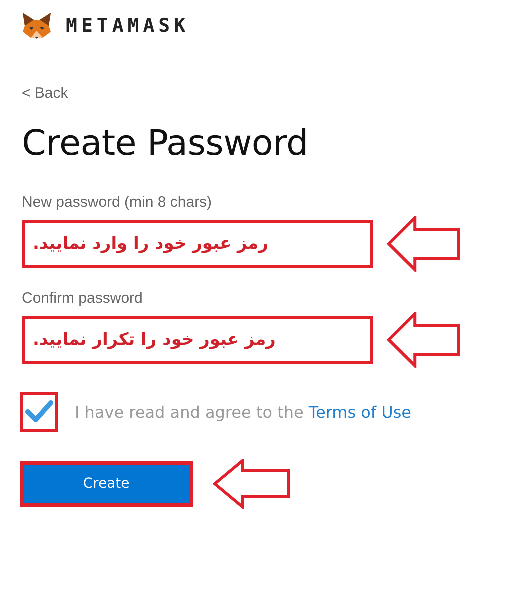 Image resolution: width=529 pixels, height=611 pixels. Describe the element at coordinates (243, 412) in the screenshot. I see `agreement-text: I have read and agree to the Terms of Use` at that location.